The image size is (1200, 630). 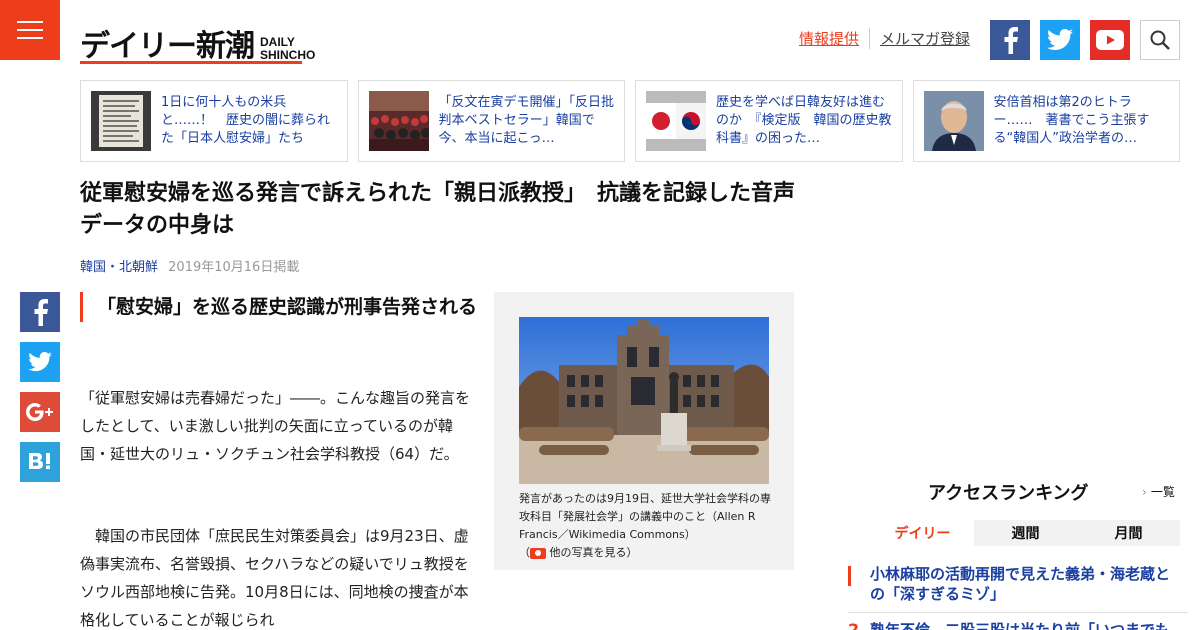 I want to click on ranking-tabs: デイリー 週間 月間, so click(x=1025, y=533).